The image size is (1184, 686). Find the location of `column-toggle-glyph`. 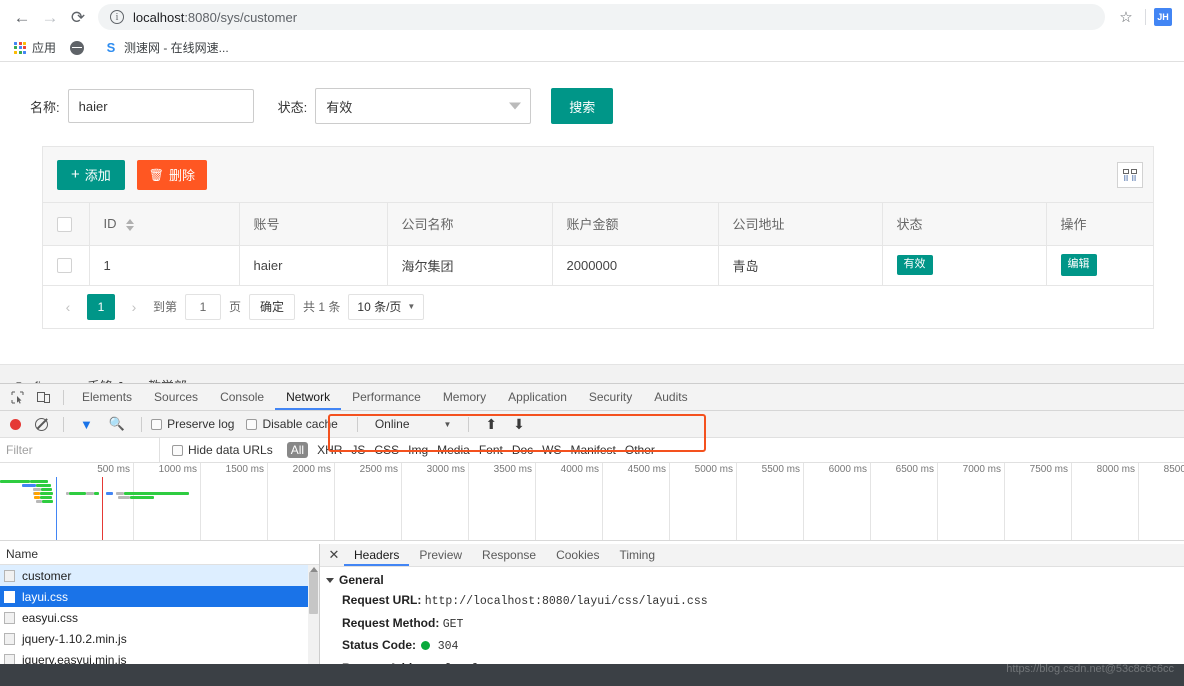

column-toggle-glyph is located at coordinates (1130, 174).